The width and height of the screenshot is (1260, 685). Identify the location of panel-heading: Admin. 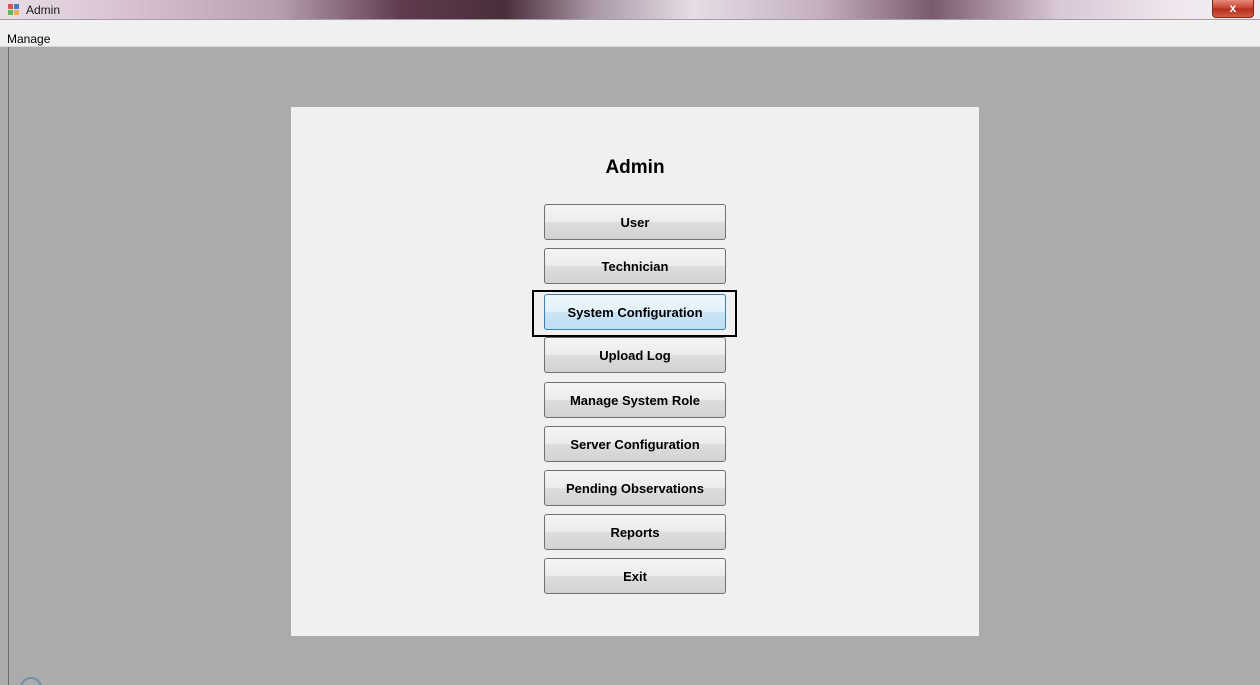
(635, 167).